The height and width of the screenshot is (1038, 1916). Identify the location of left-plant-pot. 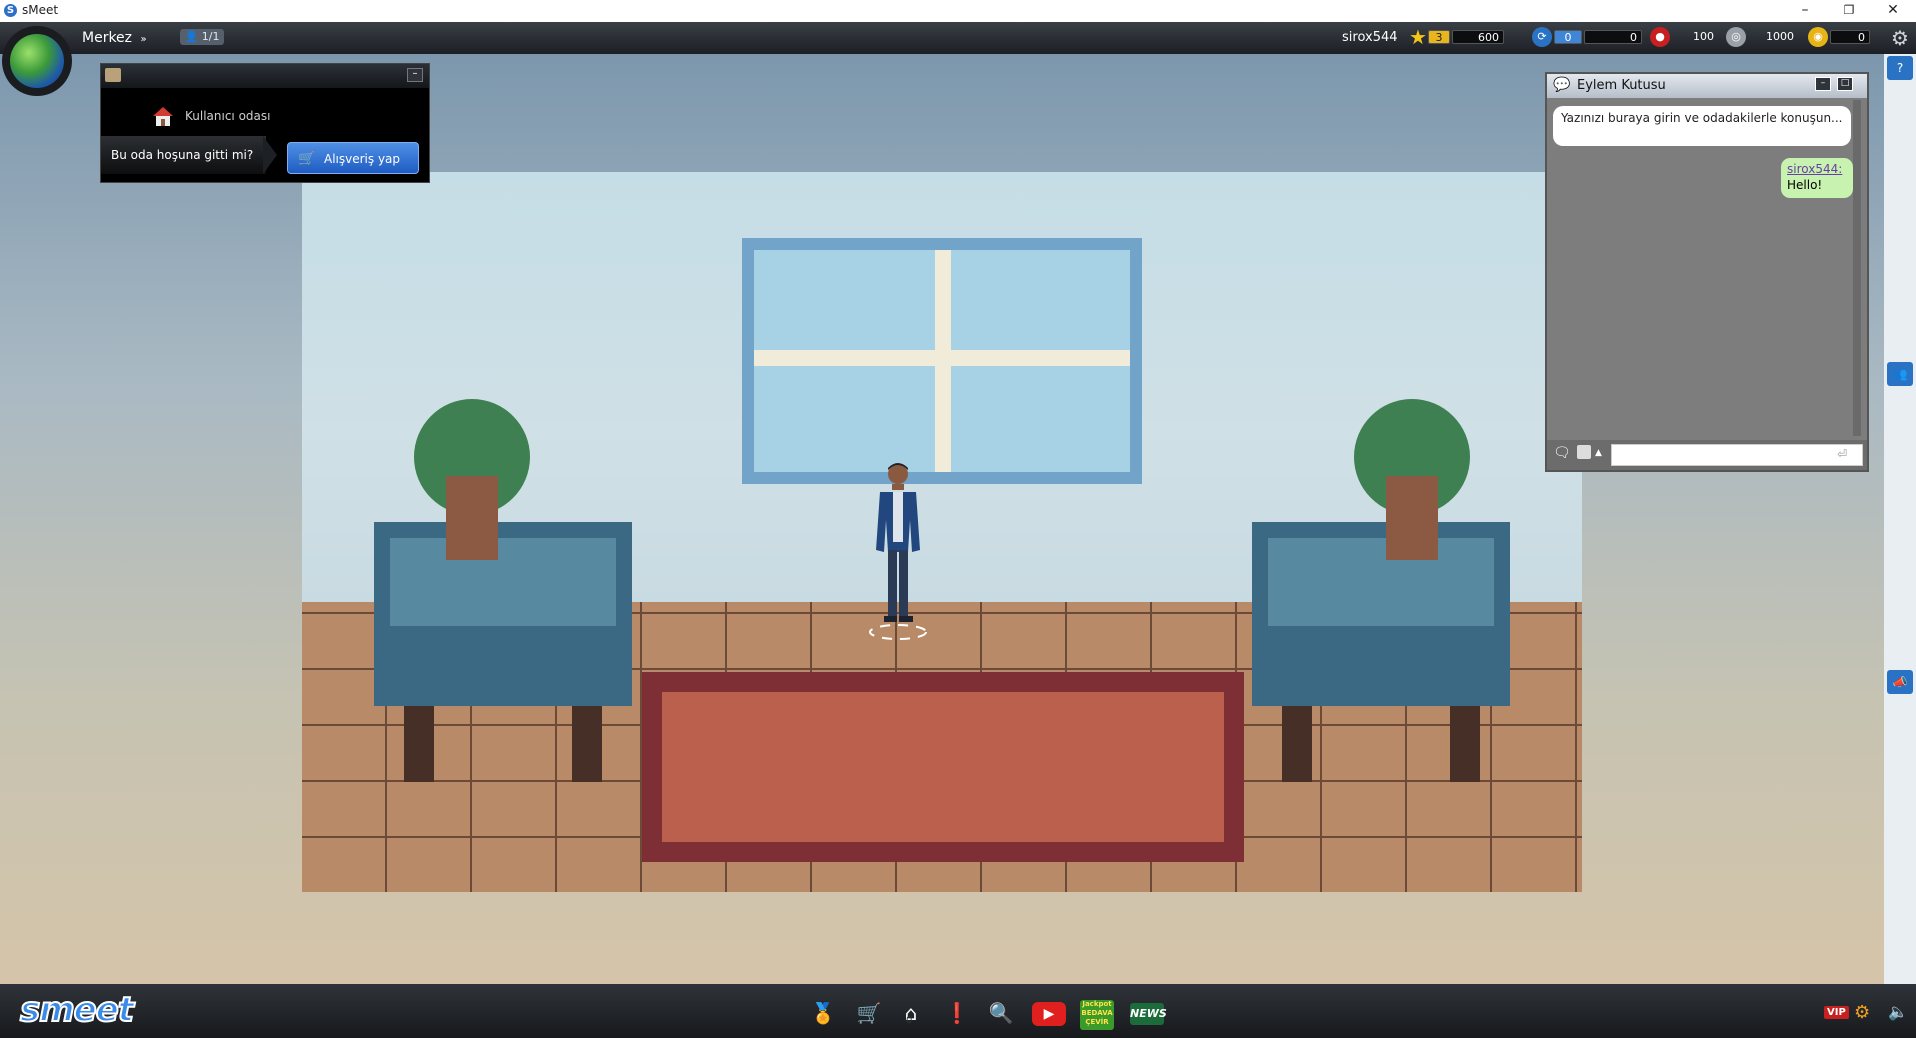
(472, 518).